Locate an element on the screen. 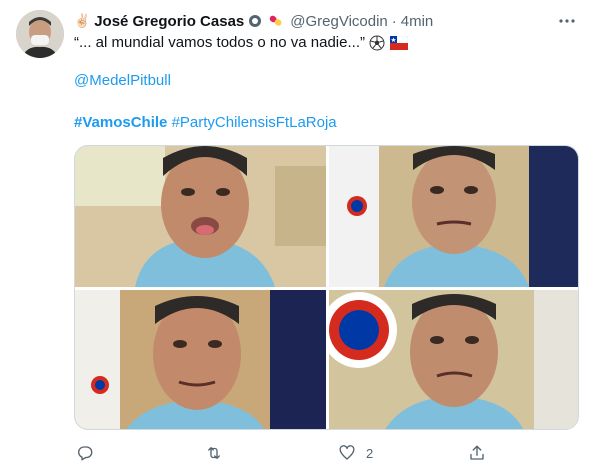 The height and width of the screenshot is (474, 592). timestamp: 4min is located at coordinates (417, 21).